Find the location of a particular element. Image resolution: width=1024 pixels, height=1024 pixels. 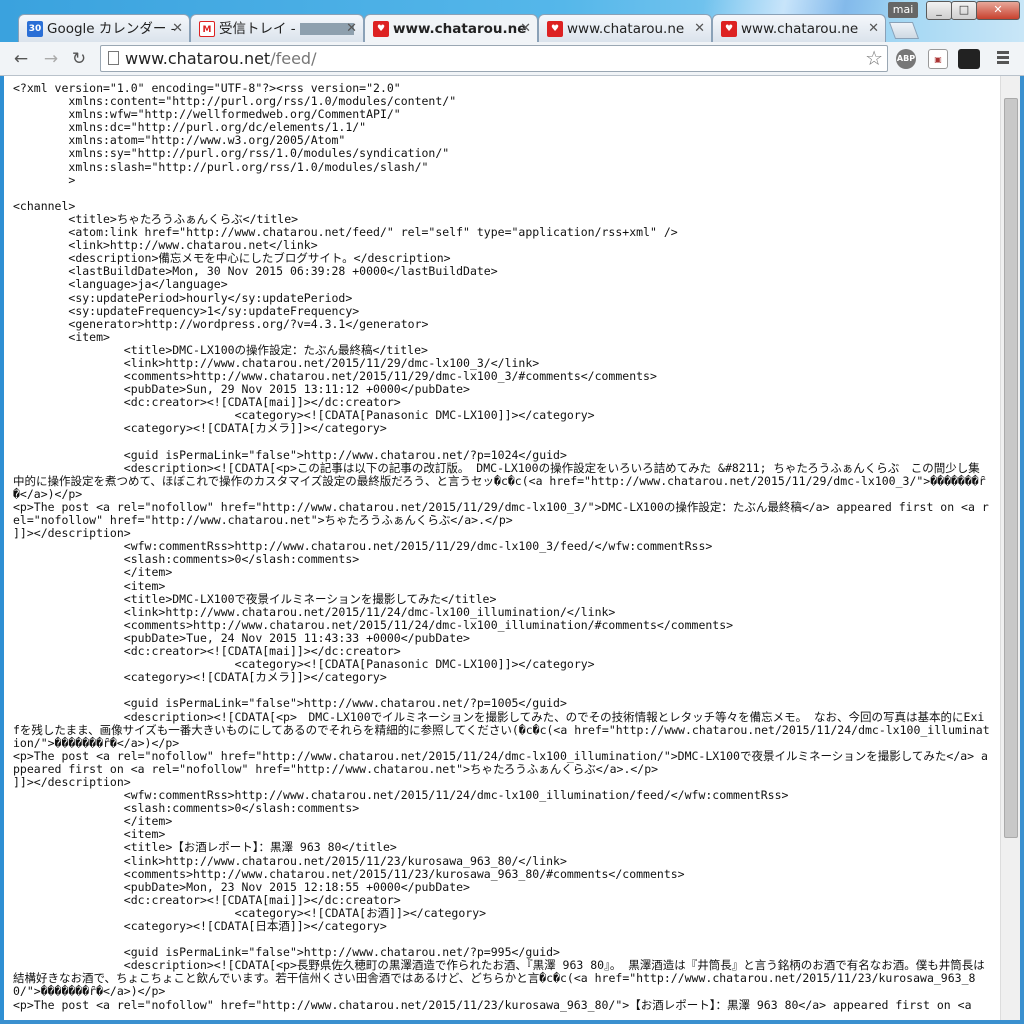

tab-label: Google カレンダー - is located at coordinates (111, 29).